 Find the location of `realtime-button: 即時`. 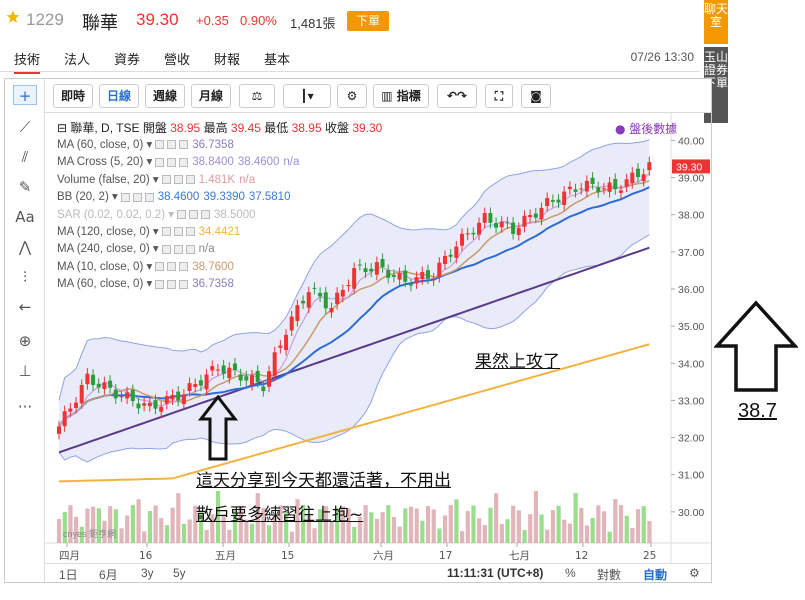

realtime-button: 即時 is located at coordinates (73, 96).